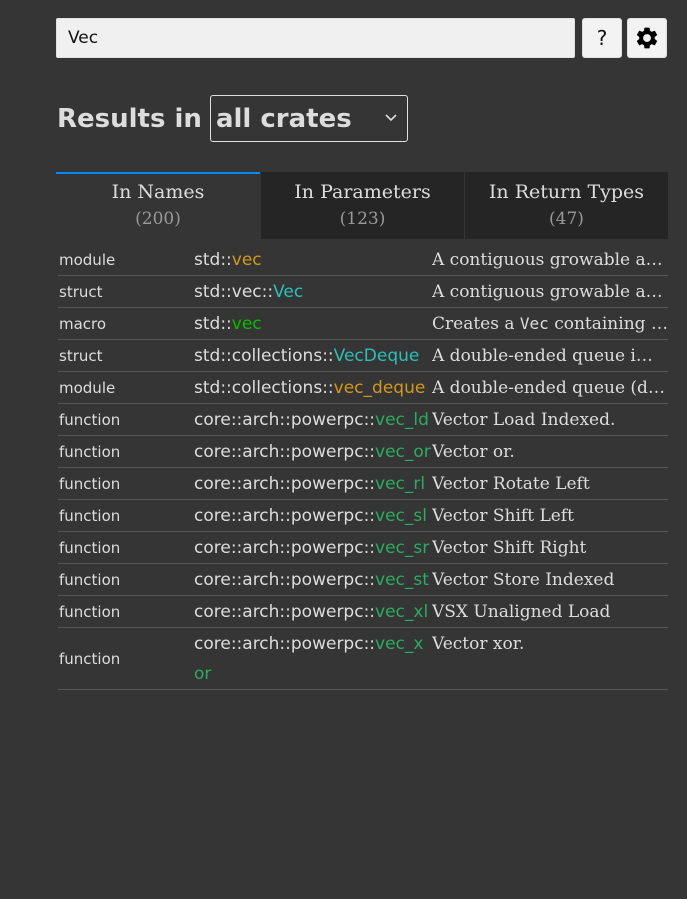 The image size is (687, 899). What do you see at coordinates (521, 612) in the screenshot?
I see `result-description: VSX Unaligned Load` at bounding box center [521, 612].